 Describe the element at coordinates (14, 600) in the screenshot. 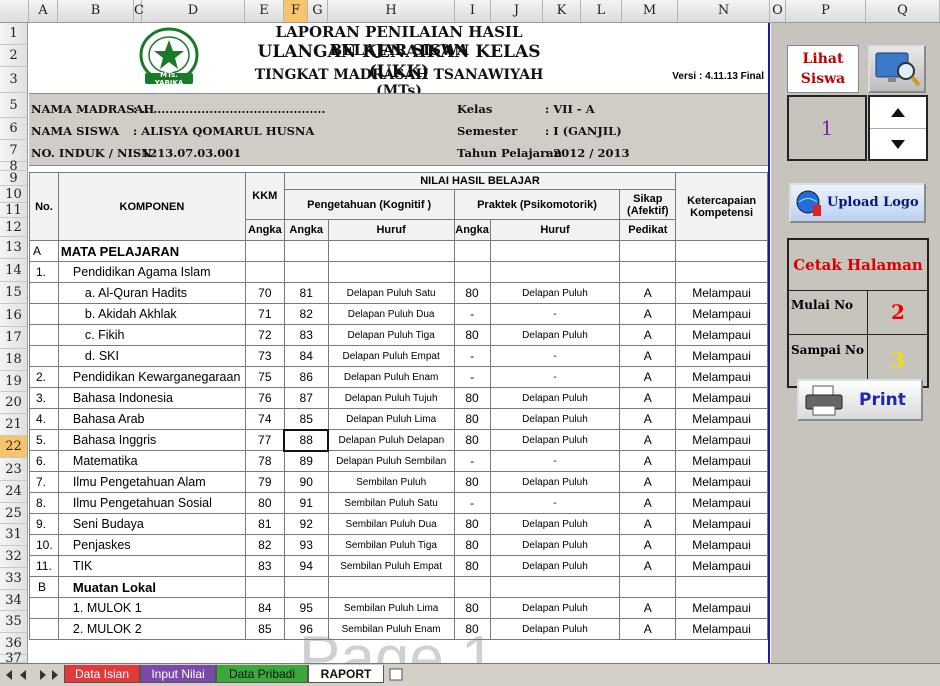

I see `row-header: 34` at that location.